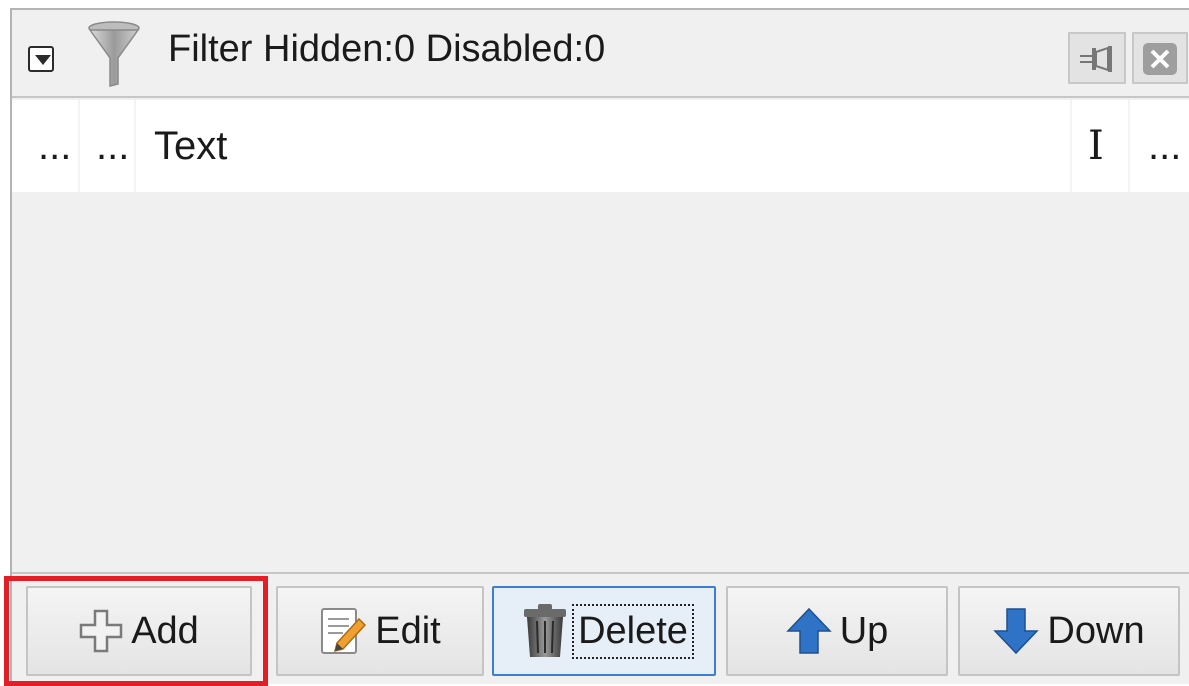 The height and width of the screenshot is (686, 1189). What do you see at coordinates (408, 630) in the screenshot?
I see `edit-button-label: Edit` at bounding box center [408, 630].